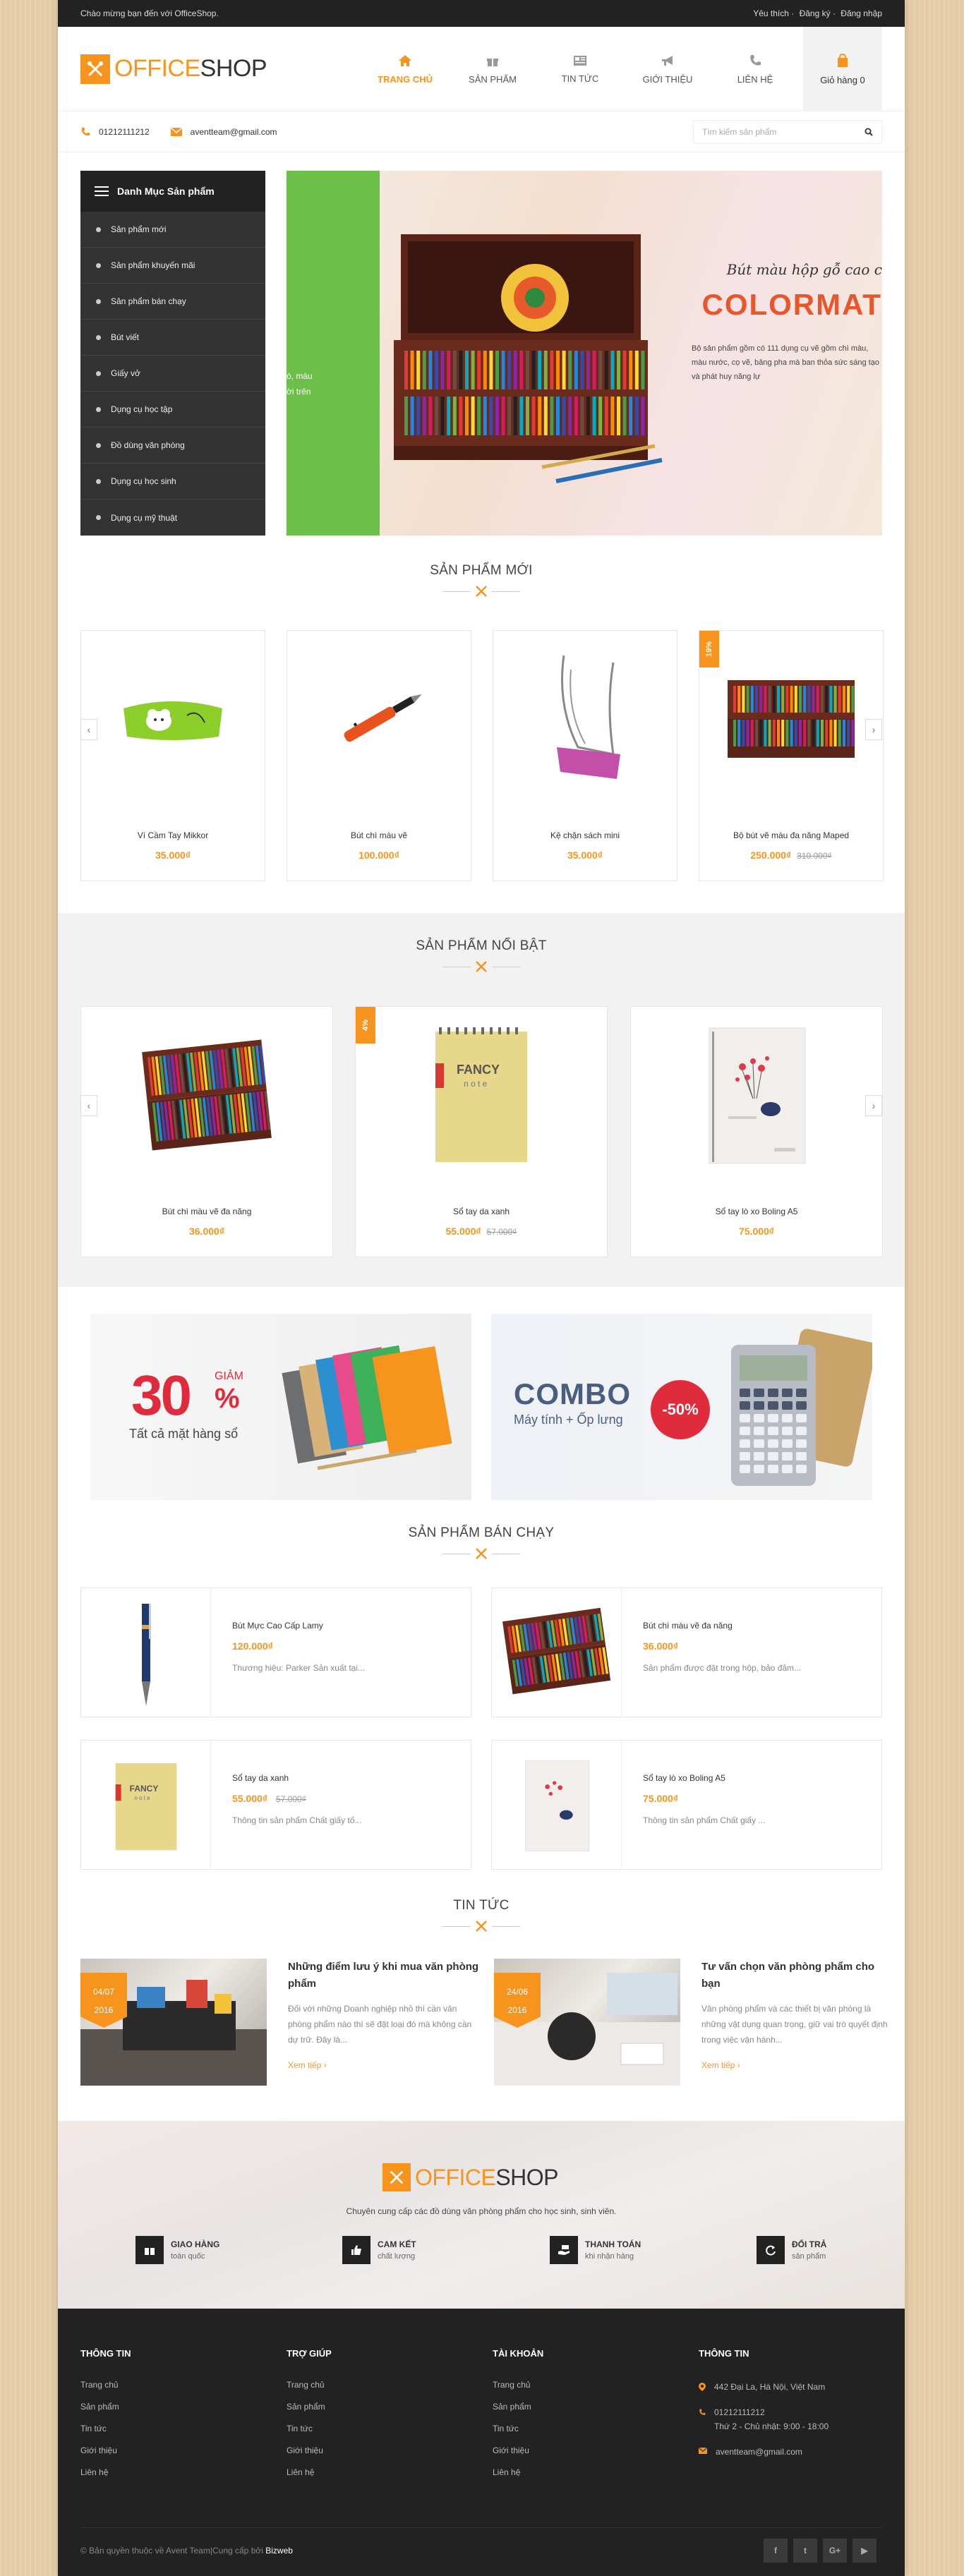 The height and width of the screenshot is (2576, 964). What do you see at coordinates (405, 69) in the screenshot?
I see `nav-home: TRANG CHỦ` at bounding box center [405, 69].